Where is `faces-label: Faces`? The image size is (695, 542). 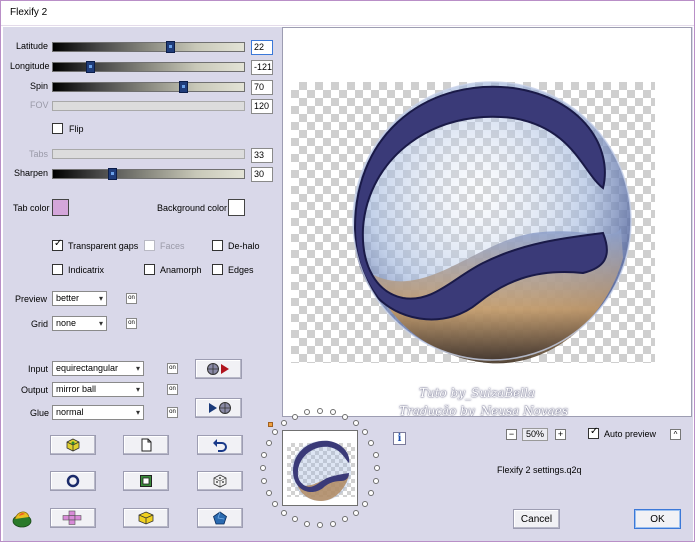
faces-label: Faces is located at coordinates (172, 246).